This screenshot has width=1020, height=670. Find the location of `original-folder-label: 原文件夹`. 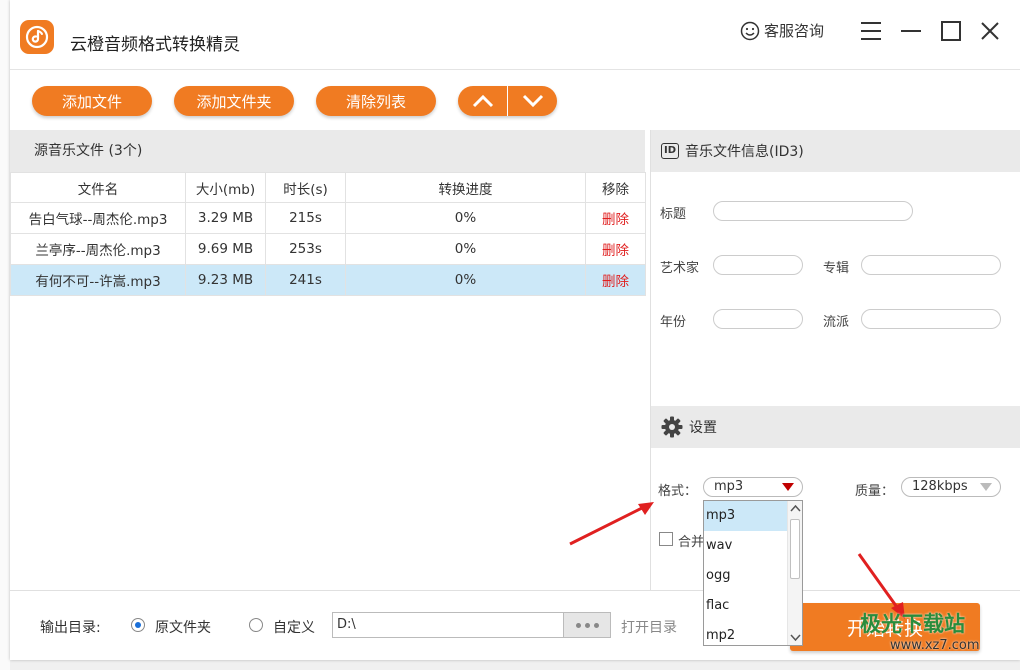

original-folder-label: 原文件夹 is located at coordinates (183, 628).